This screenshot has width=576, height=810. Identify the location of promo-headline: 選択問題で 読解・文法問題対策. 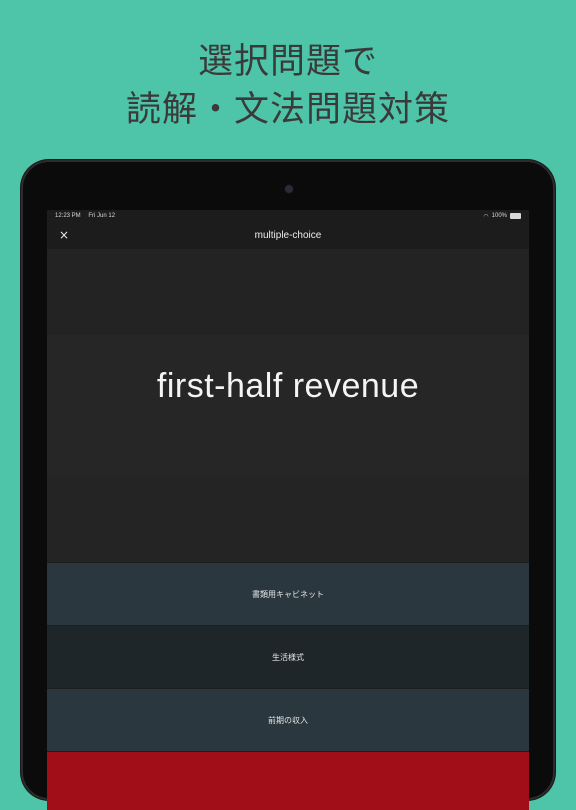
(288, 86).